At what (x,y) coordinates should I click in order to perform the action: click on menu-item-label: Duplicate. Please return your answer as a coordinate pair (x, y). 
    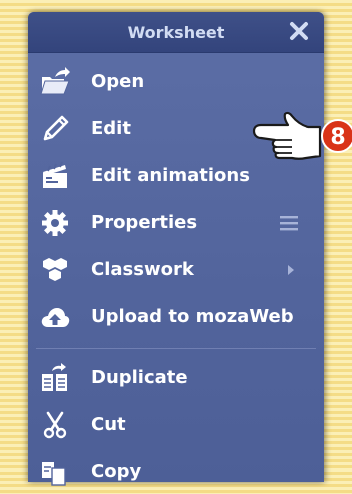
    Looking at the image, I should click on (139, 377).